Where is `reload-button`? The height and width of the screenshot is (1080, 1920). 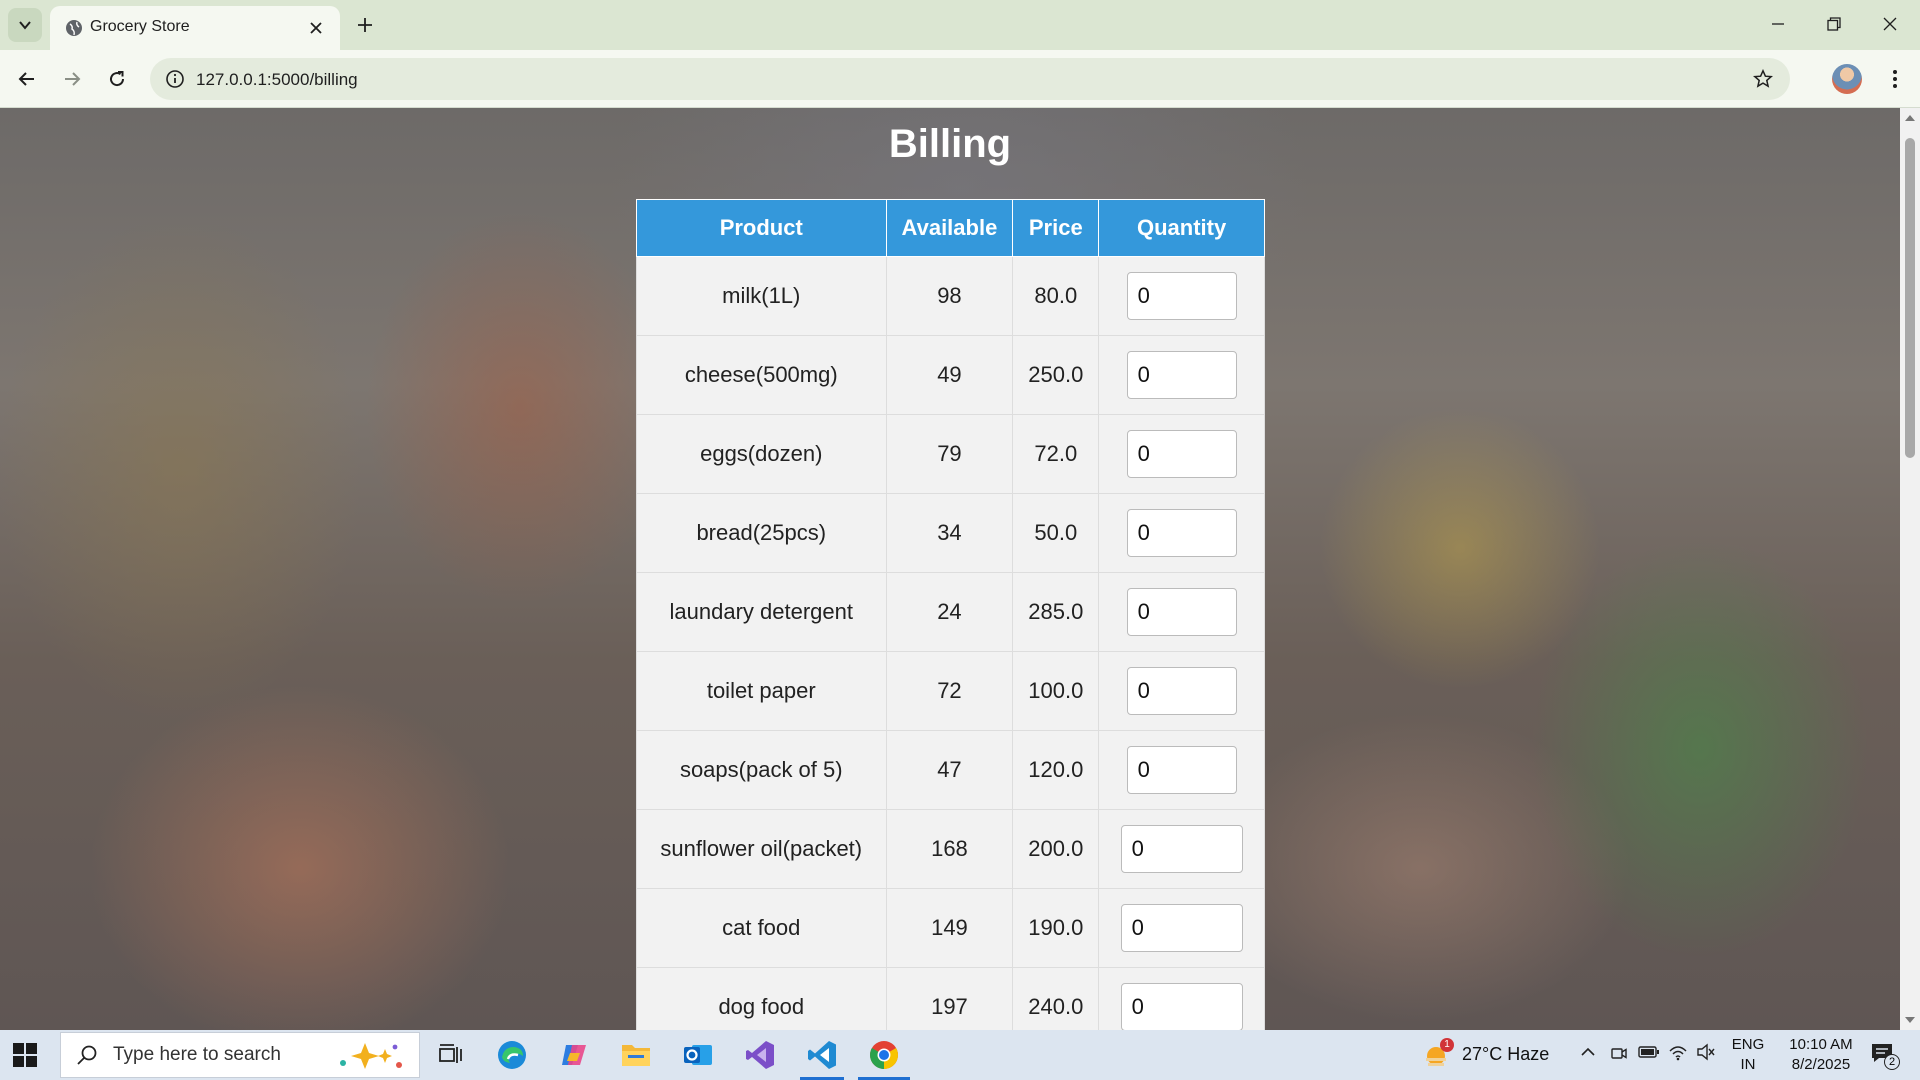 reload-button is located at coordinates (117, 79).